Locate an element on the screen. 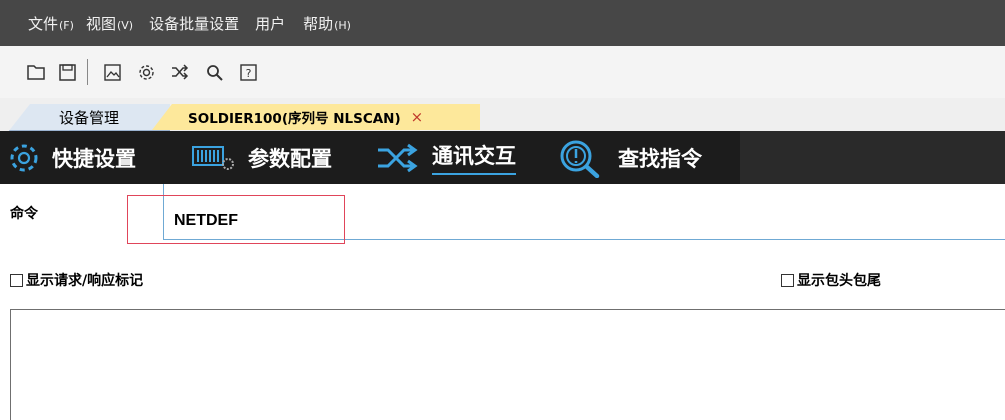 The width and height of the screenshot is (1005, 420). show-req-resp-checkbox: 显示请求/响应标记 is located at coordinates (76, 280).